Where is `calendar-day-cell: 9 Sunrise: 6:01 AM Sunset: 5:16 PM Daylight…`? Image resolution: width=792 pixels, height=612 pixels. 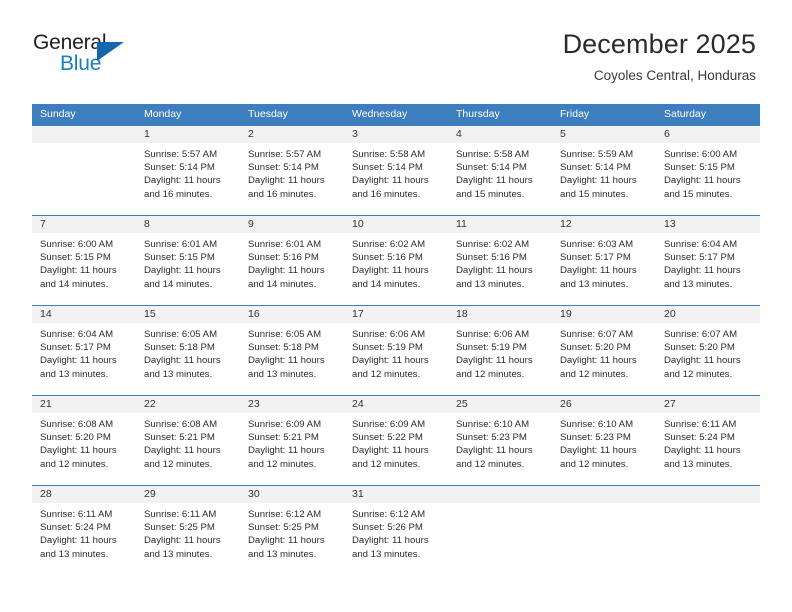 calendar-day-cell: 9 Sunrise: 6:01 AM Sunset: 5:16 PM Daylight… is located at coordinates (292, 260).